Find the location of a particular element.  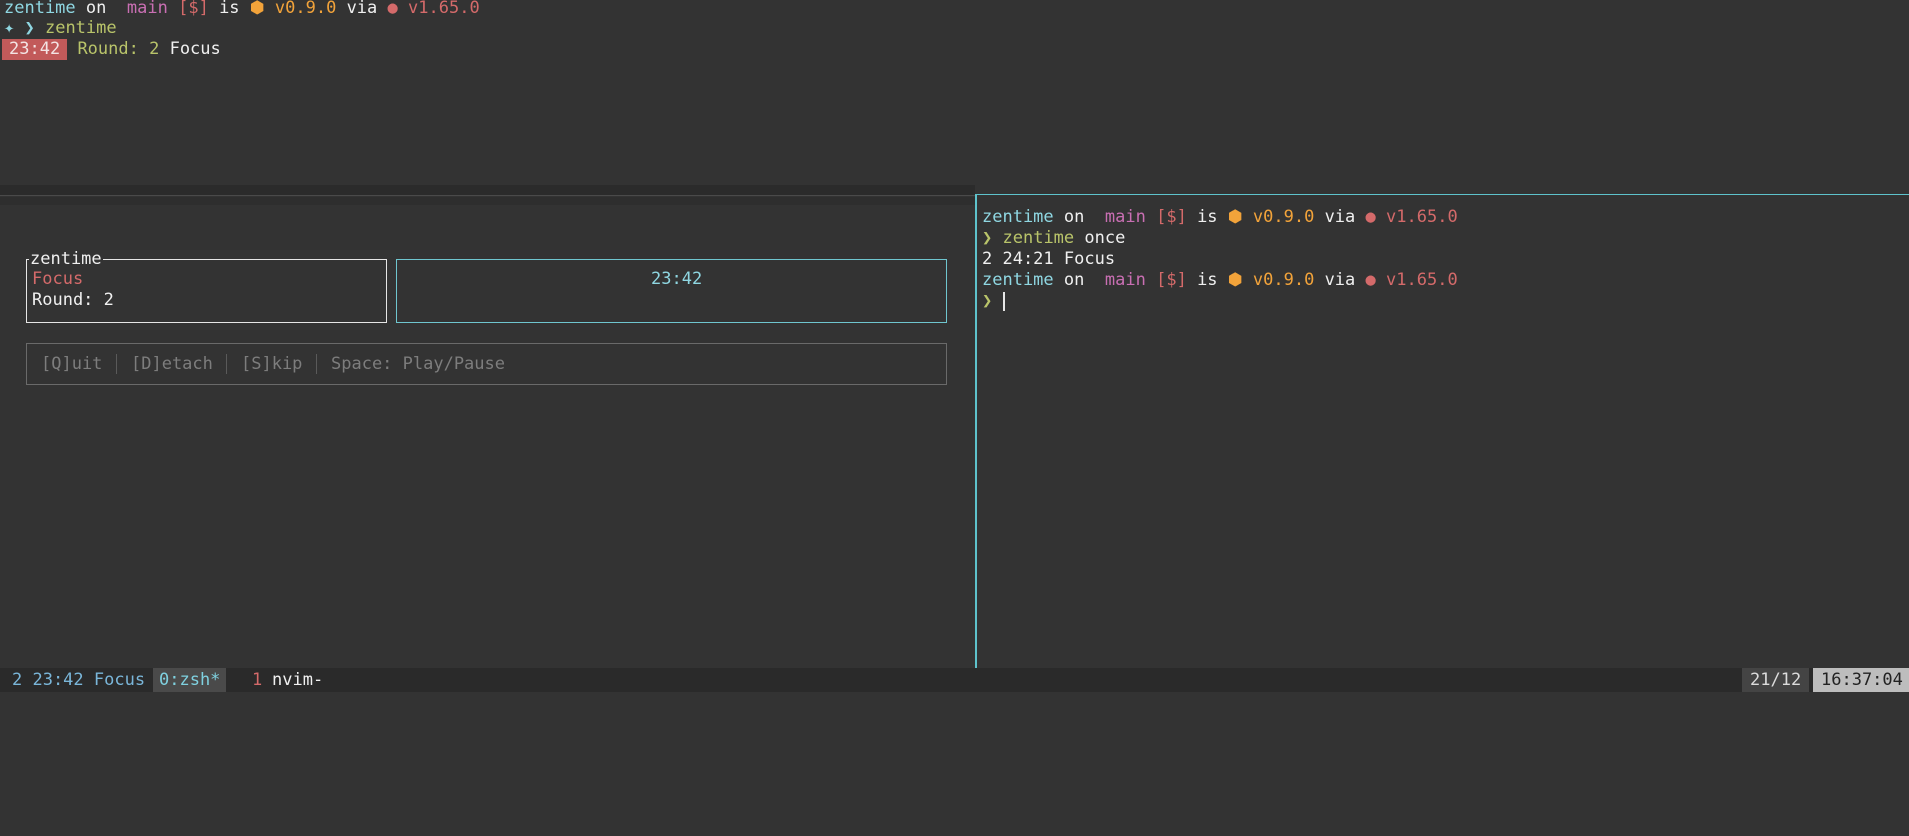

tui-phase: Focus is located at coordinates (58, 279).